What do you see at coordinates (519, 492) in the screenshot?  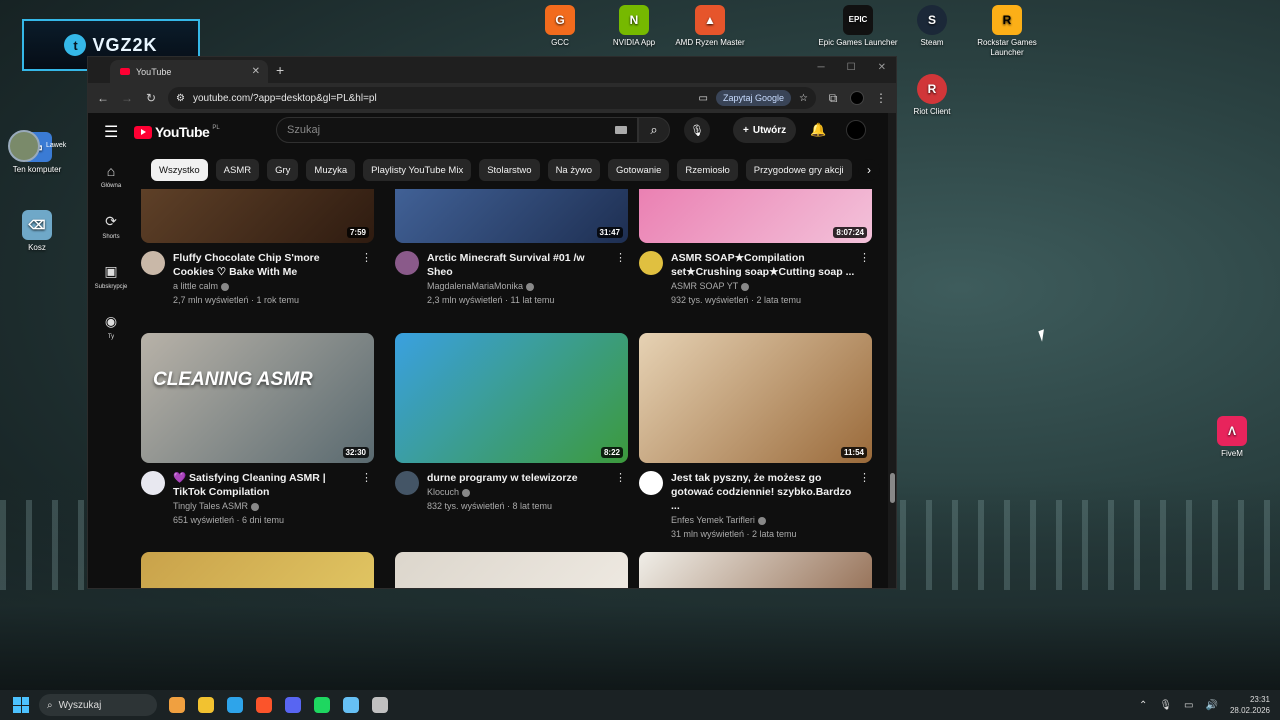 I see `channel-name: Klocuch` at bounding box center [519, 492].